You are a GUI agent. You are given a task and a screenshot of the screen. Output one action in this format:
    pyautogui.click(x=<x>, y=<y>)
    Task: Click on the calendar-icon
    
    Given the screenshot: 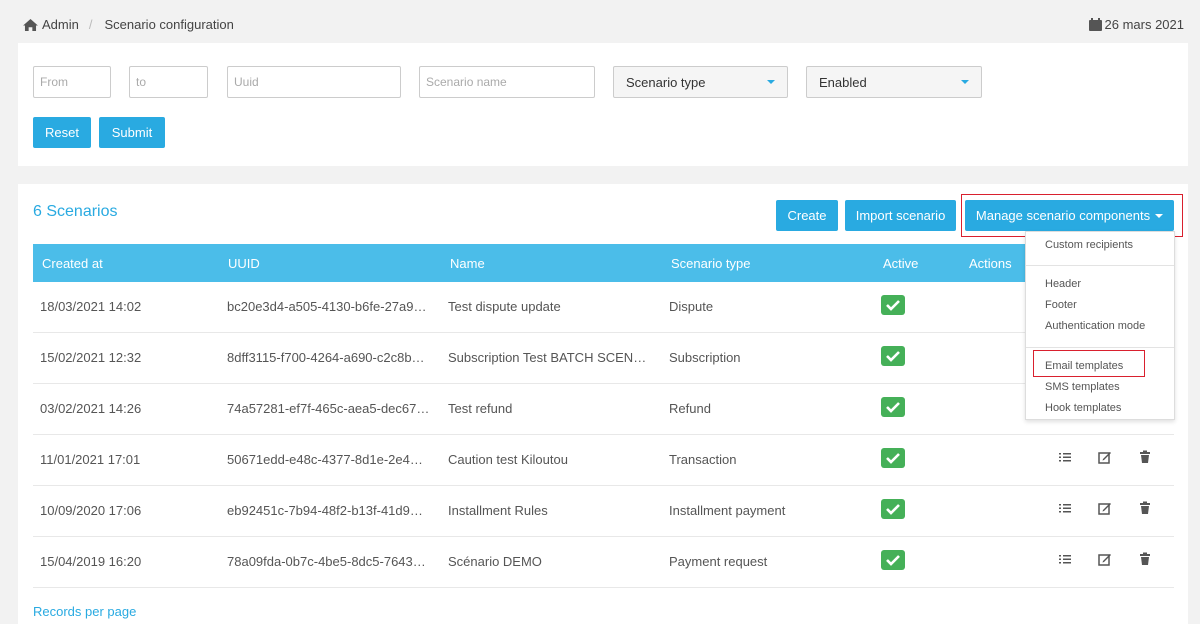 What is the action you would take?
    pyautogui.click(x=1095, y=24)
    